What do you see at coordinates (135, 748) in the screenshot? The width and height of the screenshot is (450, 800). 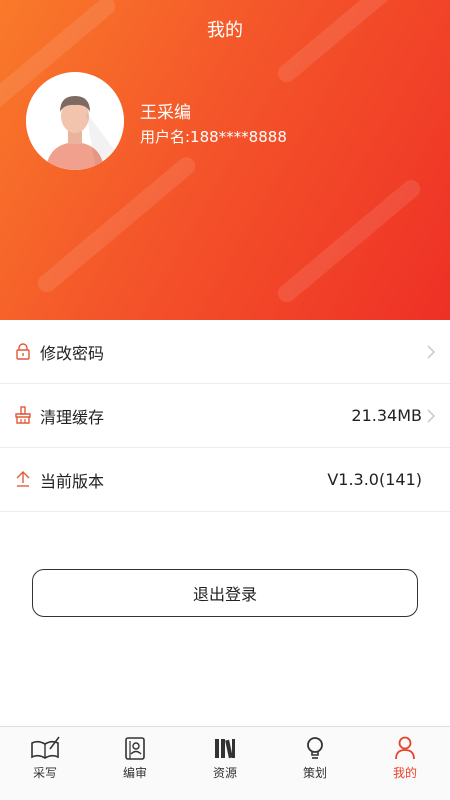 I see `review-icon` at bounding box center [135, 748].